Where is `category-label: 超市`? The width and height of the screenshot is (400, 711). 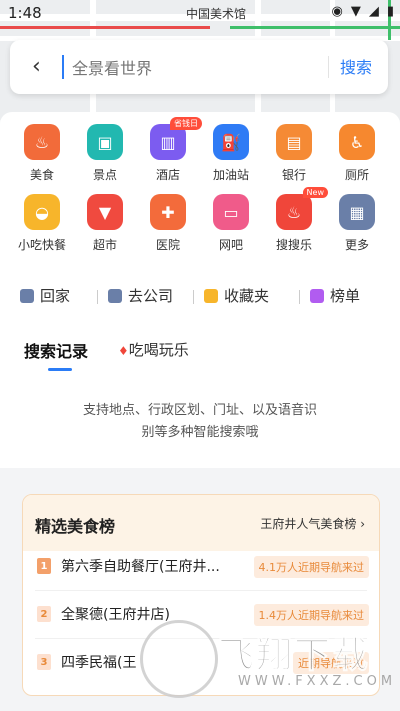 category-label: 超市 is located at coordinates (104, 245).